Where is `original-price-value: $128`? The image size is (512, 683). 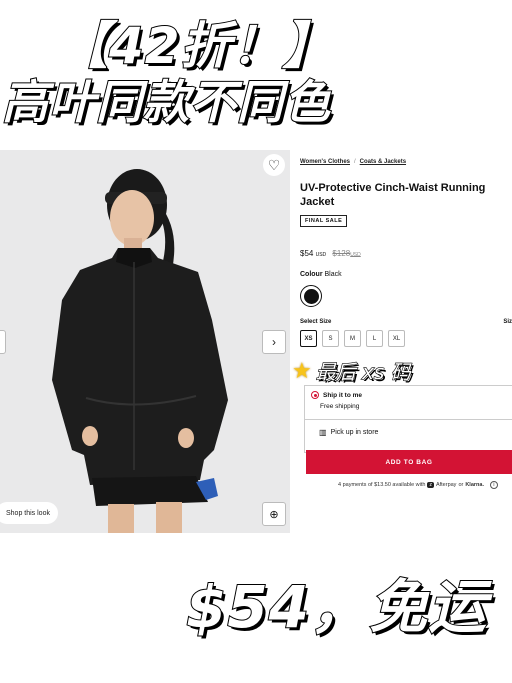
original-price-value: $128 is located at coordinates (341, 253).